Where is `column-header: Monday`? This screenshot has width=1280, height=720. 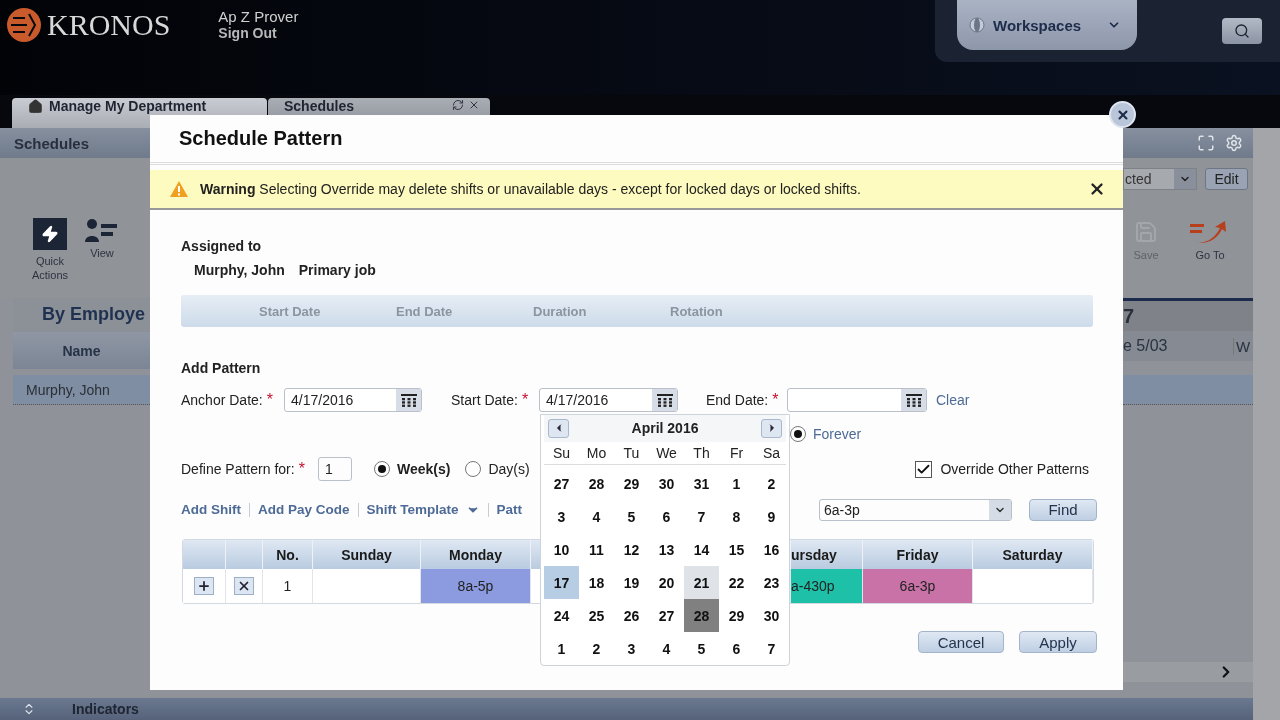 column-header: Monday is located at coordinates (476, 554).